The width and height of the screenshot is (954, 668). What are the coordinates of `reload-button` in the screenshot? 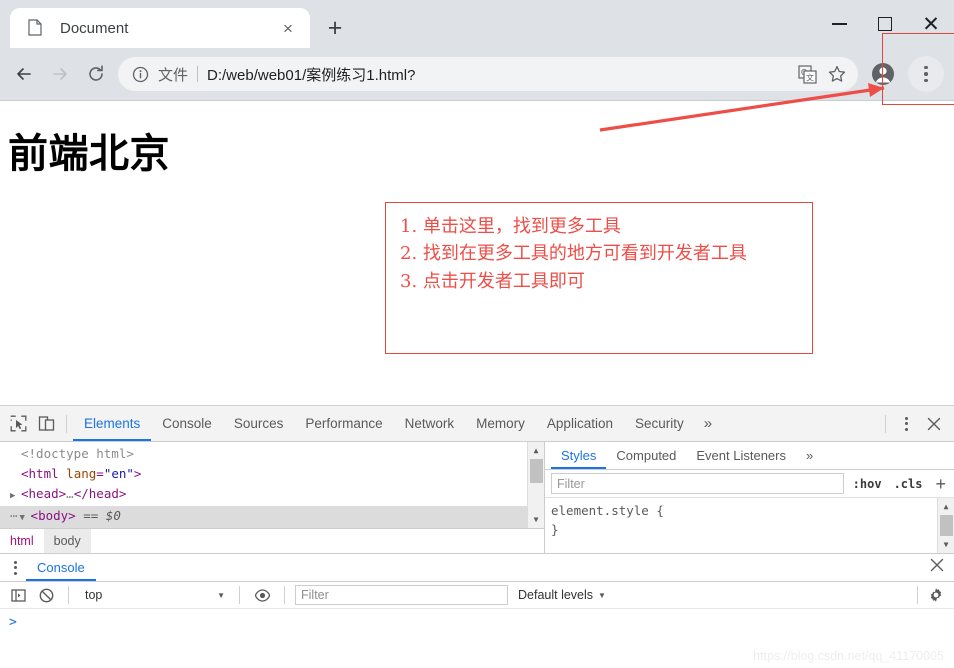 It's located at (96, 74).